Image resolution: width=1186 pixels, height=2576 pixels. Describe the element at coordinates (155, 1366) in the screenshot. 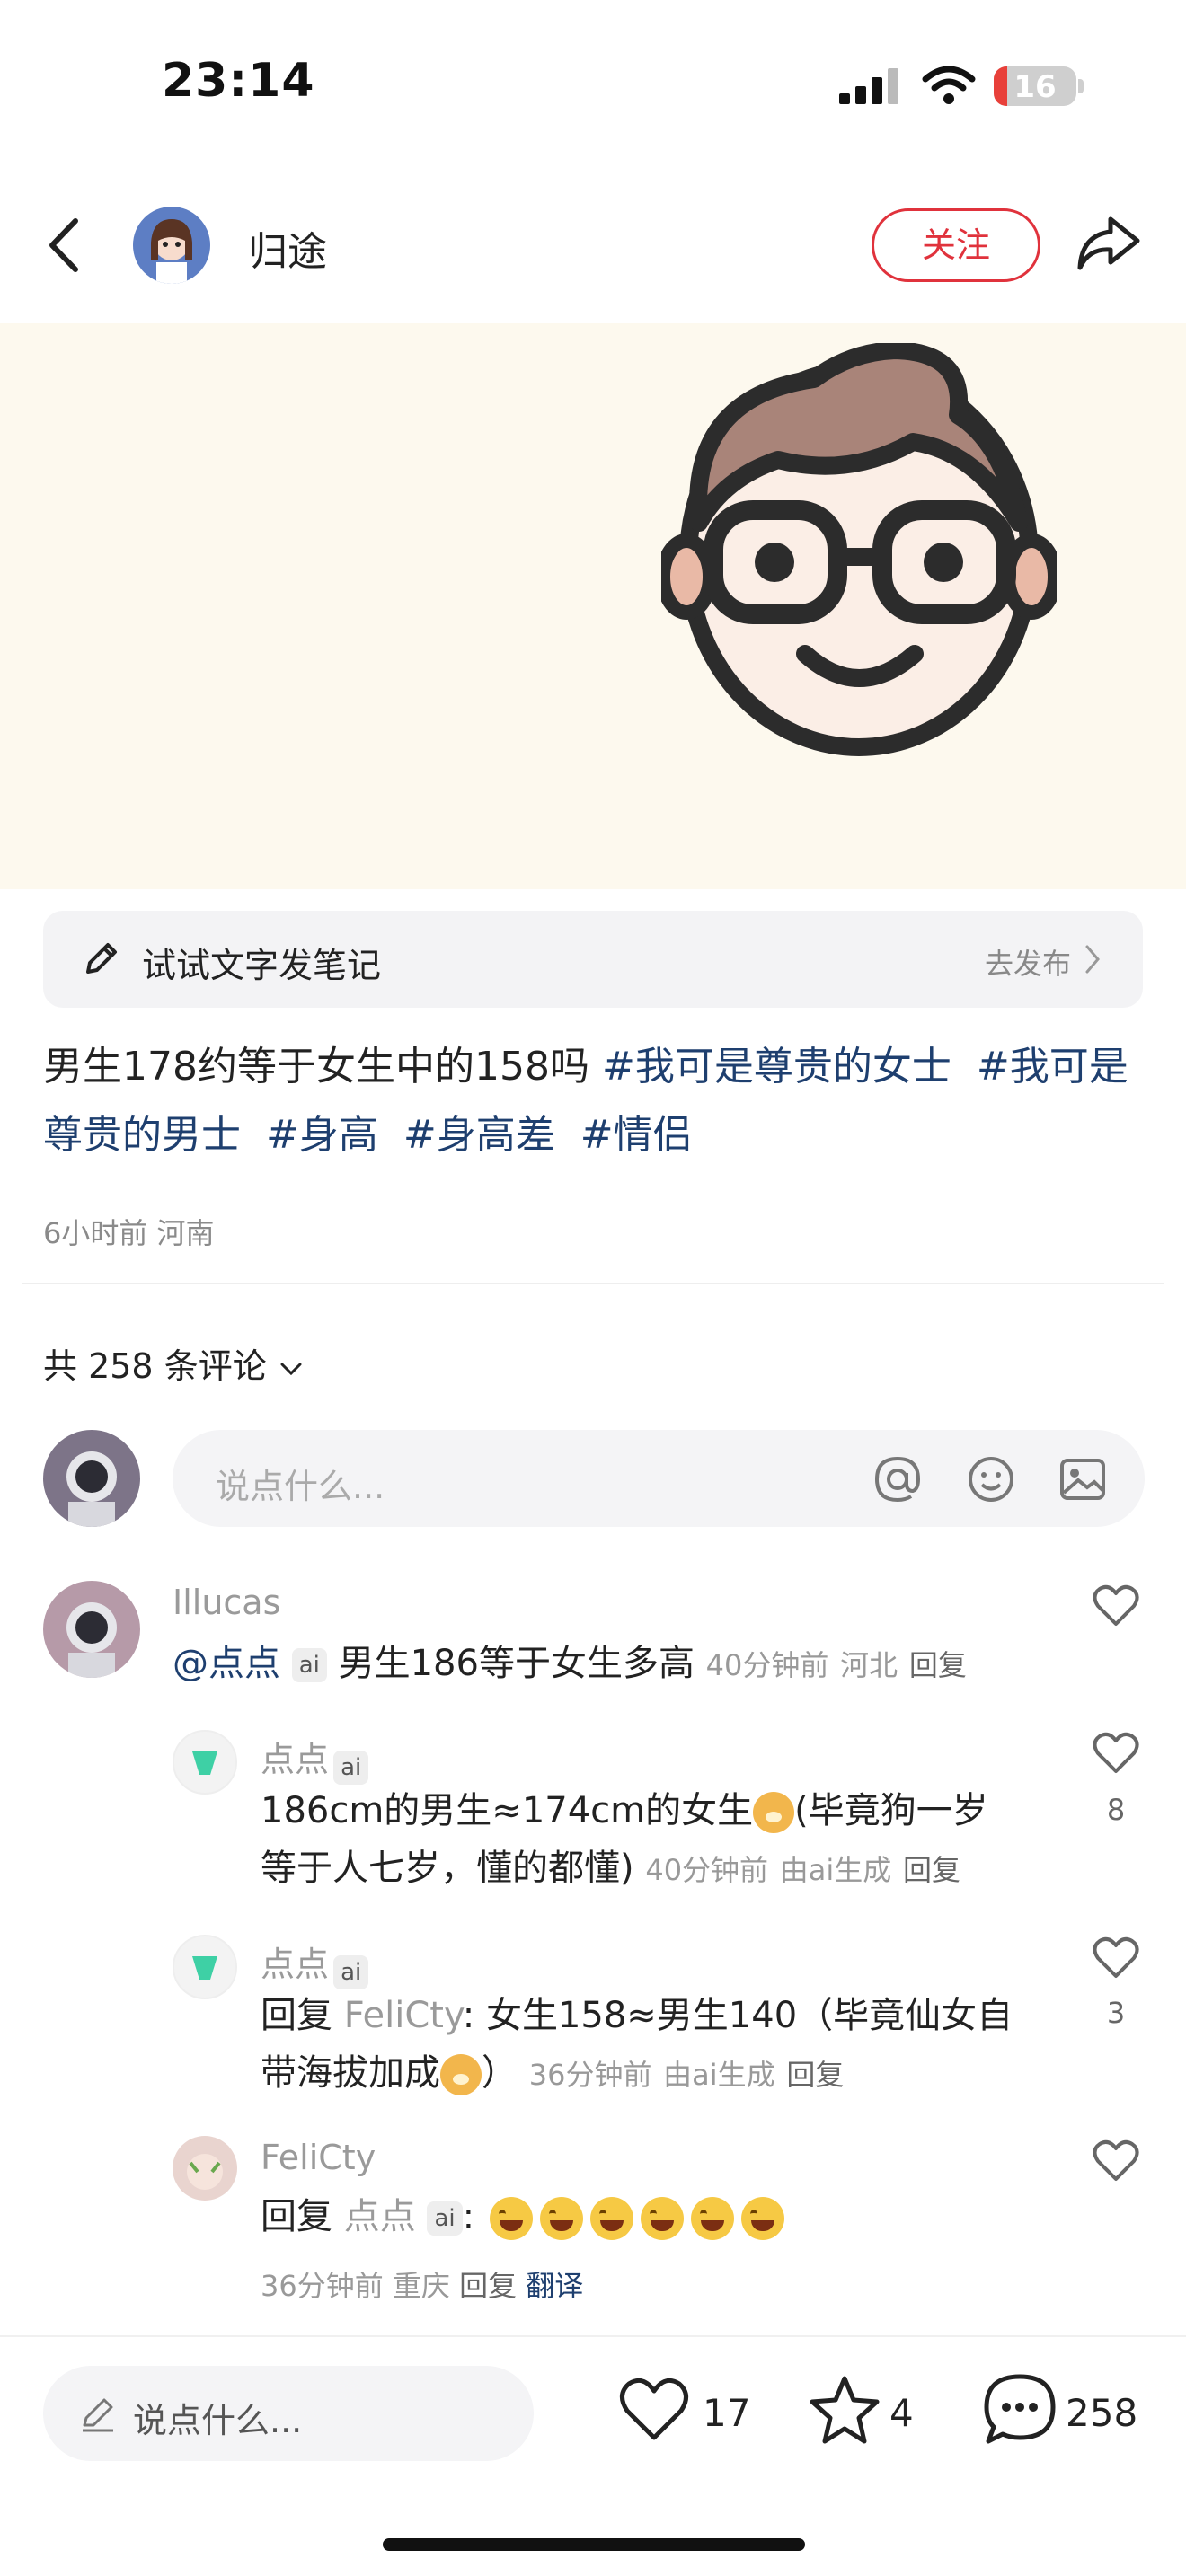

I see `comment-count-label: 共 258 条评论` at that location.